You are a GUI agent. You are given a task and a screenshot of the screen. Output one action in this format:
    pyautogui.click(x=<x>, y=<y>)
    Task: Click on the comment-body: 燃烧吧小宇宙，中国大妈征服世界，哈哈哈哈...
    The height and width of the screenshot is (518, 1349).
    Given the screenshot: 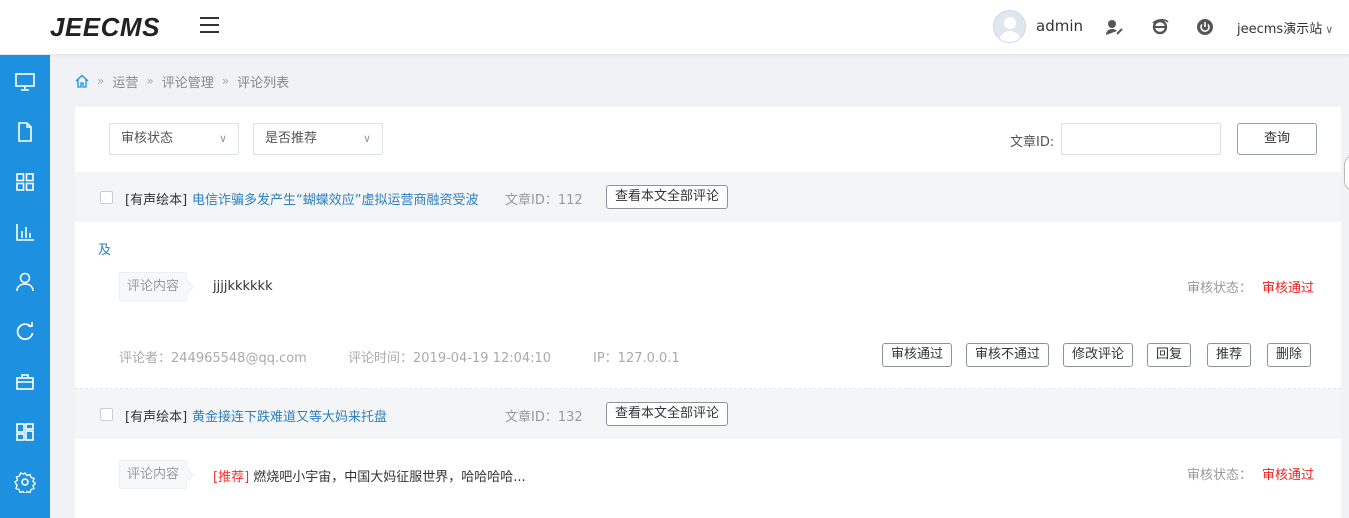 What is the action you would take?
    pyautogui.click(x=389, y=477)
    